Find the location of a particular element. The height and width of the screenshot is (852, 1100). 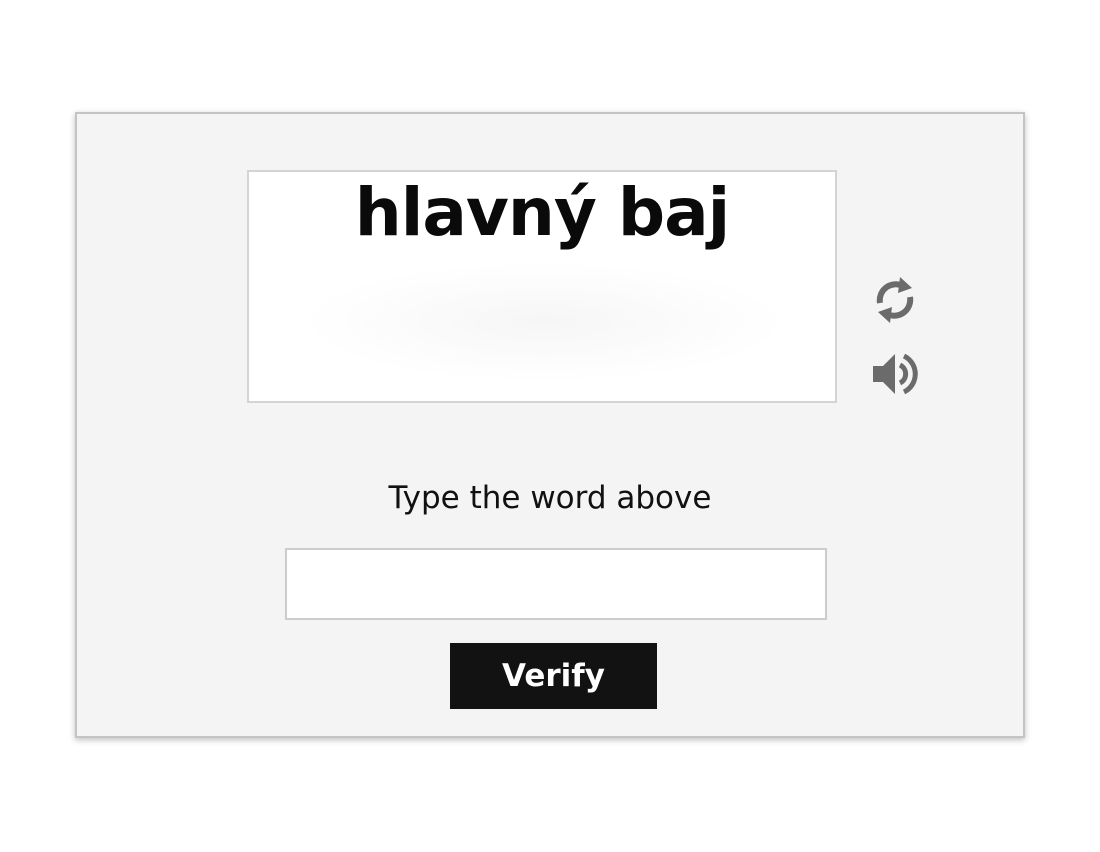

audio-button is located at coordinates (895, 374).